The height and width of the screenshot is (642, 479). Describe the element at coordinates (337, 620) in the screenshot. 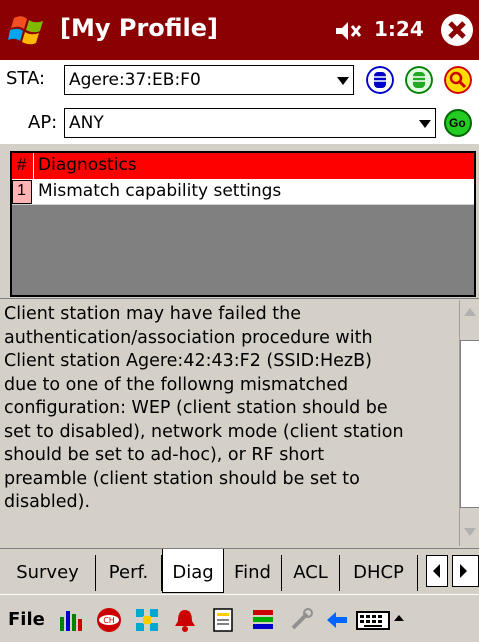

I see `back-arrow-icon` at that location.